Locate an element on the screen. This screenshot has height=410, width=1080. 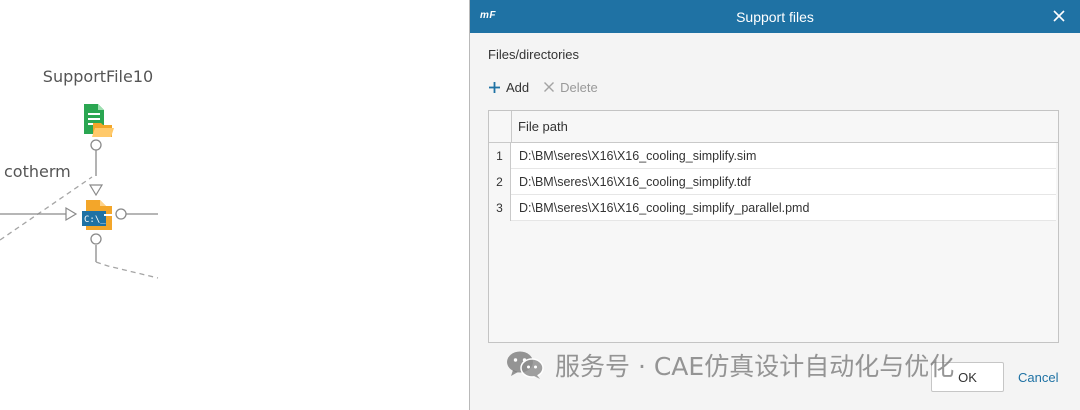
arrow-right is located at coordinates (71, 214).